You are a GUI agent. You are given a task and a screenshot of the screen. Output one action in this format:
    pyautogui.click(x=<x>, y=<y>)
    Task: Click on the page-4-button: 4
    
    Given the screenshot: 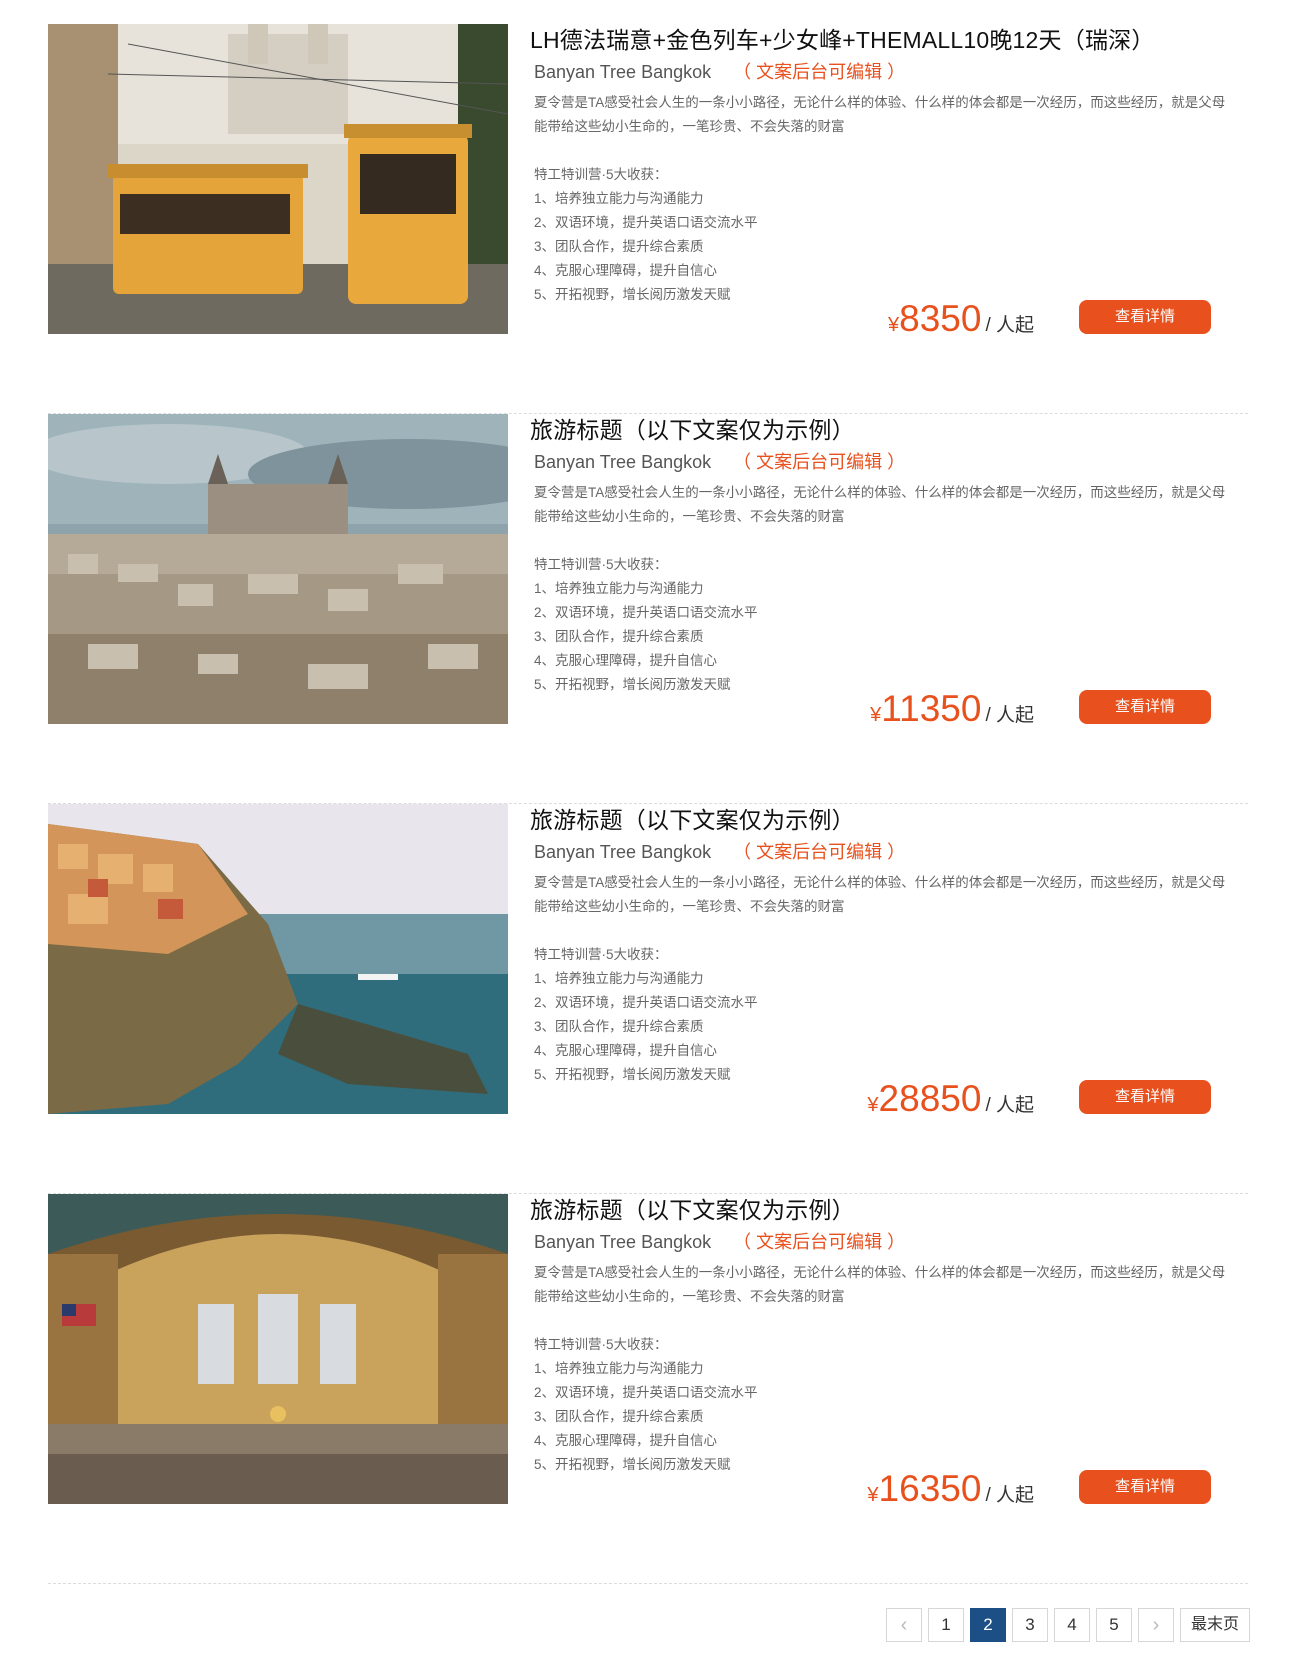 What is the action you would take?
    pyautogui.click(x=1071, y=1625)
    